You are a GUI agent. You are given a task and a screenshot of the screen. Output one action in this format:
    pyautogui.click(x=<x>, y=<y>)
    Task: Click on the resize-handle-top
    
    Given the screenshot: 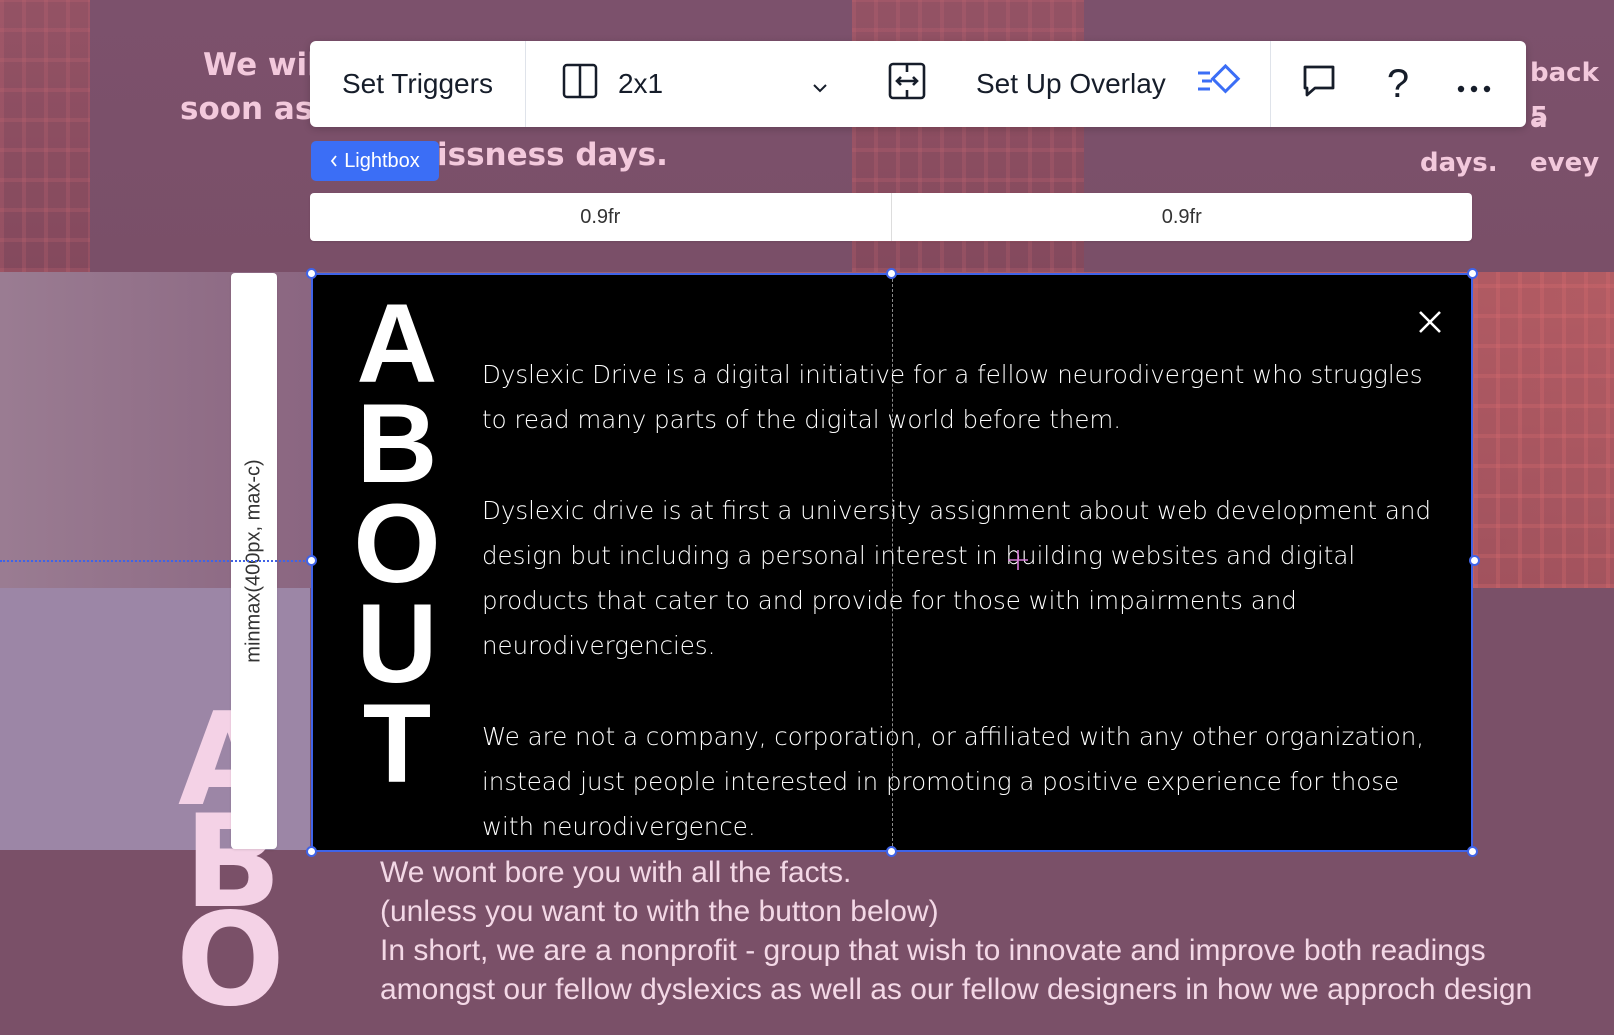 What is the action you would take?
    pyautogui.click(x=891, y=273)
    